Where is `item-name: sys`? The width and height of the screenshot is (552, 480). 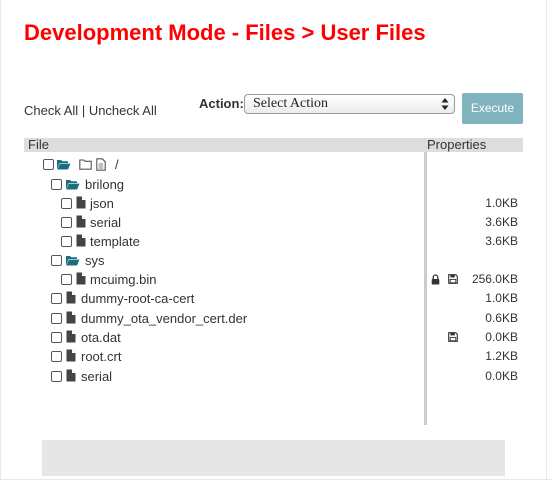 item-name: sys is located at coordinates (95, 260).